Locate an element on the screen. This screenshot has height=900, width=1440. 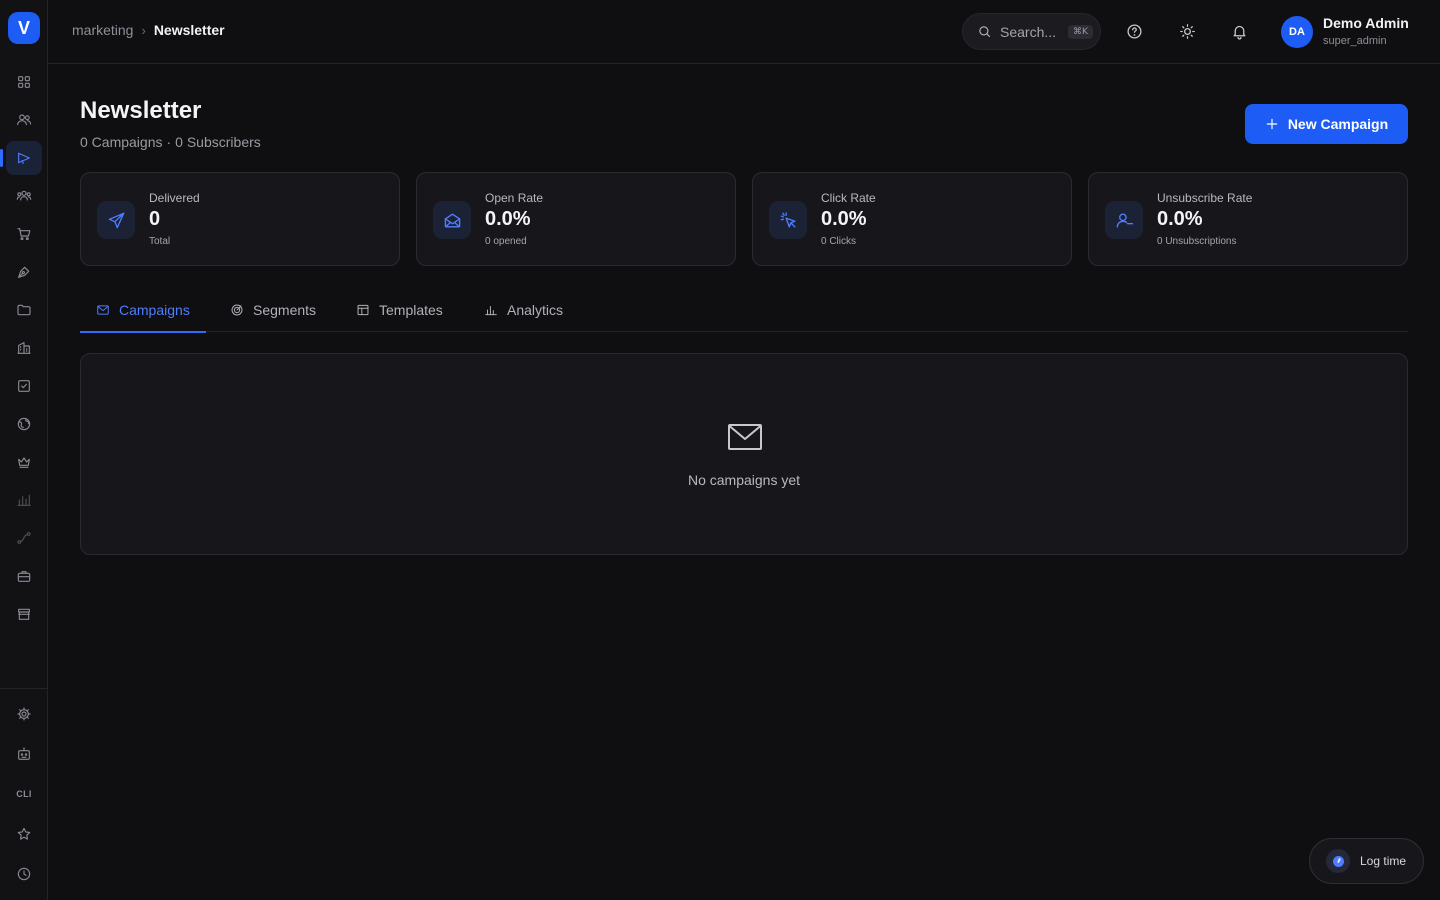
stat-label: Click Rate is located at coordinates (848, 198).